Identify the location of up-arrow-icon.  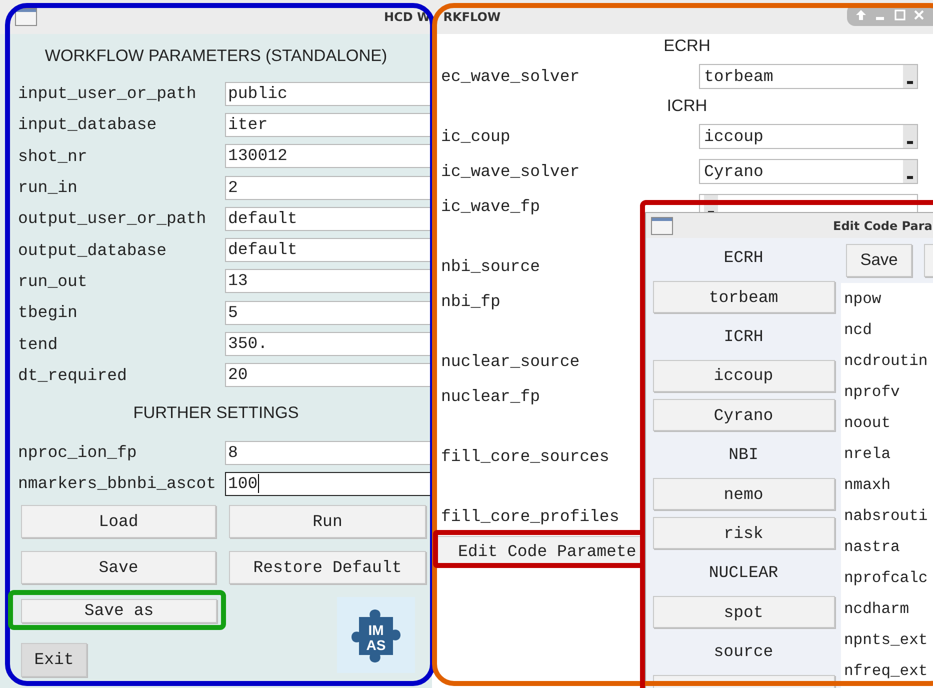
(860, 15).